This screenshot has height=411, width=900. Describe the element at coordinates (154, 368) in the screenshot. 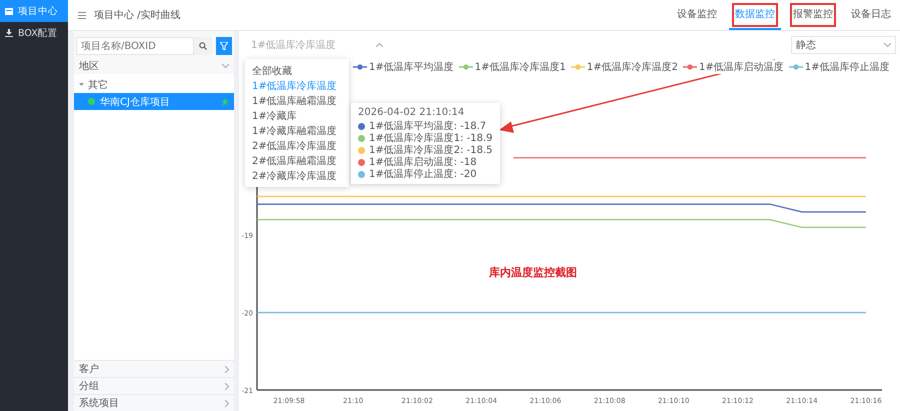

I see `section-header: 客户` at that location.